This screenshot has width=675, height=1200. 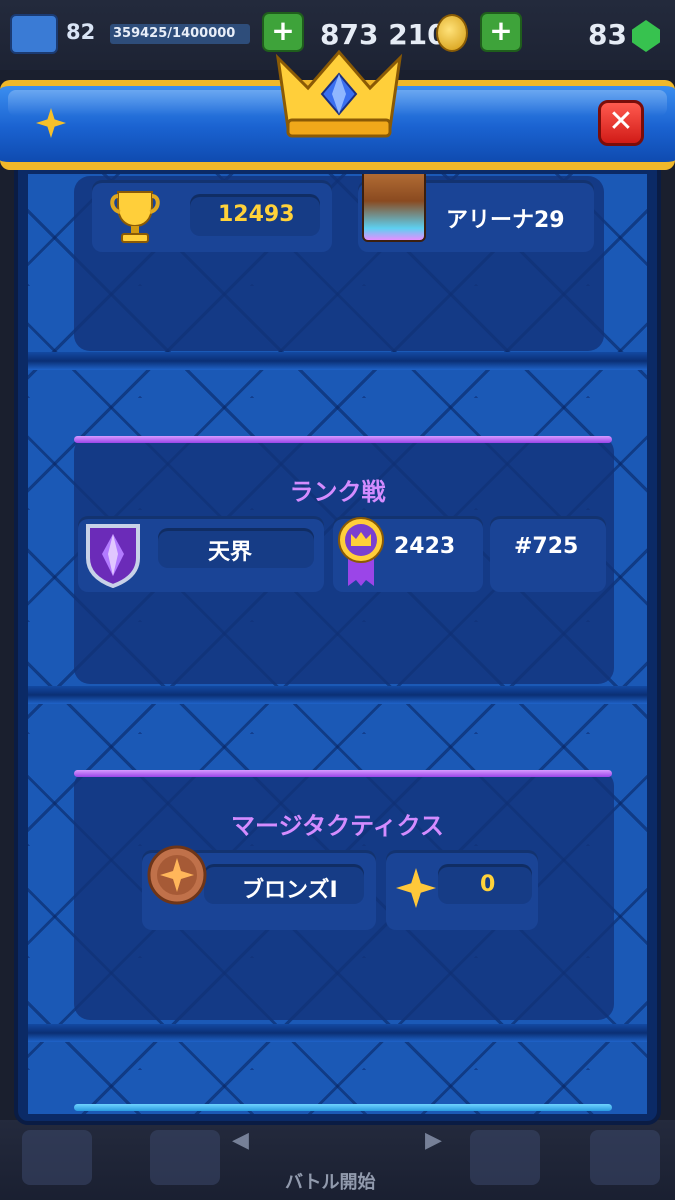 I want to click on bronze-tier-icon, so click(x=177, y=875).